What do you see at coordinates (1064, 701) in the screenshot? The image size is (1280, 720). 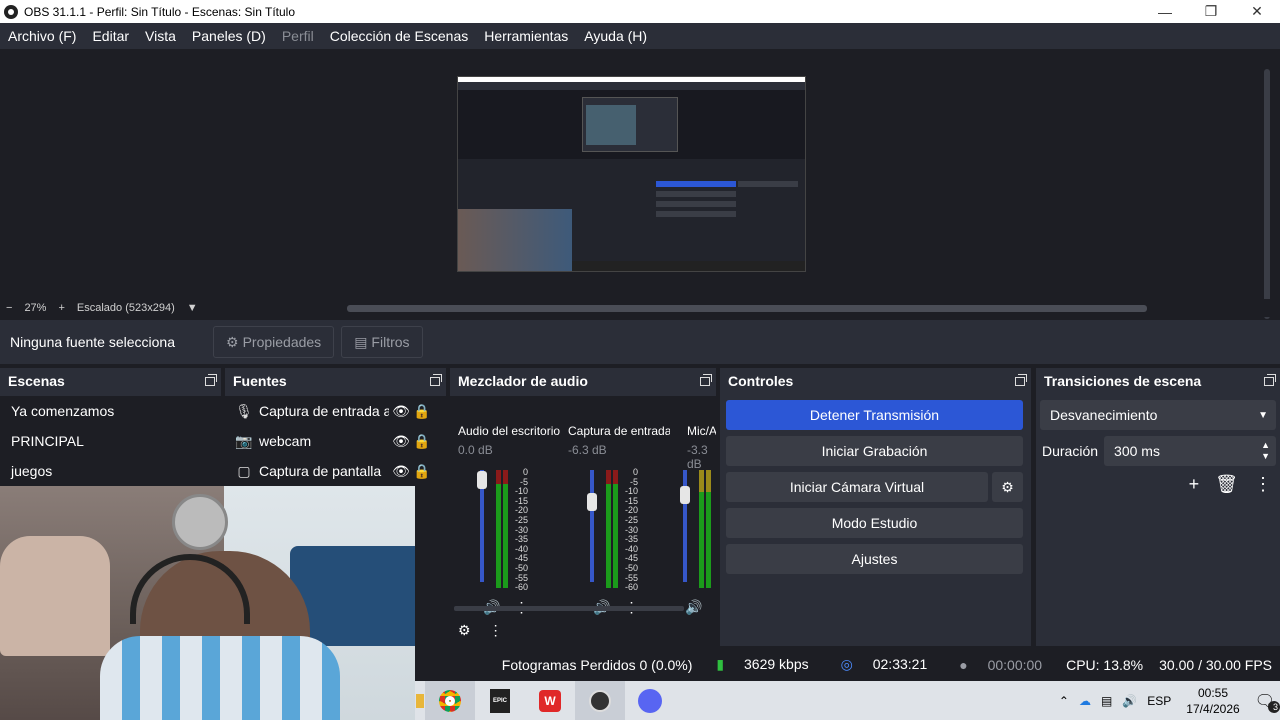 I see `show-hidden-icons-icon: ⌃` at bounding box center [1064, 701].